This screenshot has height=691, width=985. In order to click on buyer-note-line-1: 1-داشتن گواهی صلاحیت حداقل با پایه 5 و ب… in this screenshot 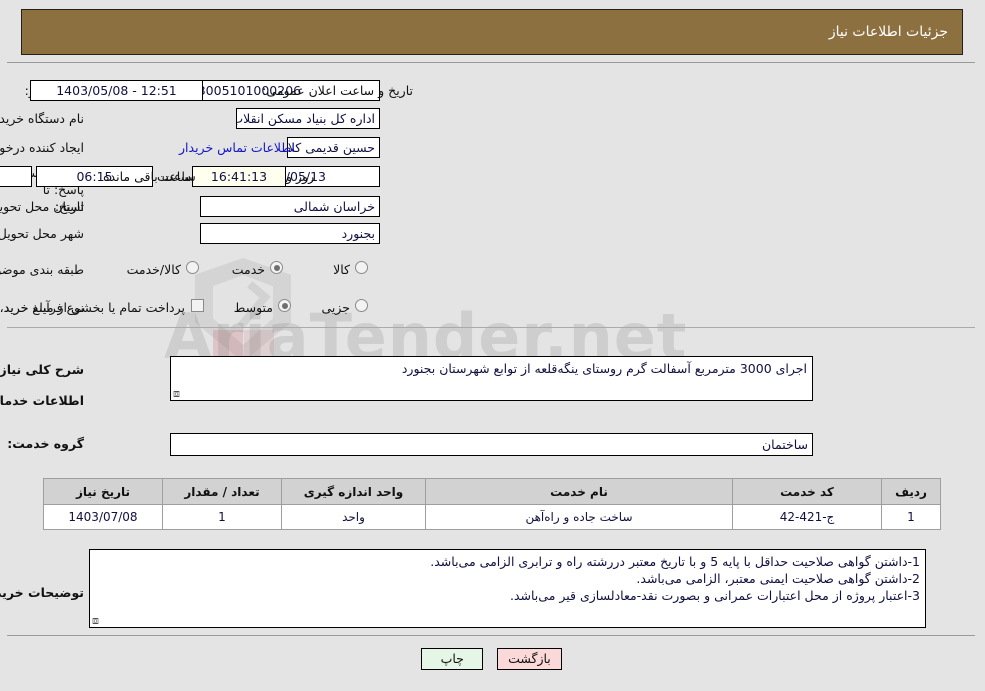, I will do `click(676, 561)`.